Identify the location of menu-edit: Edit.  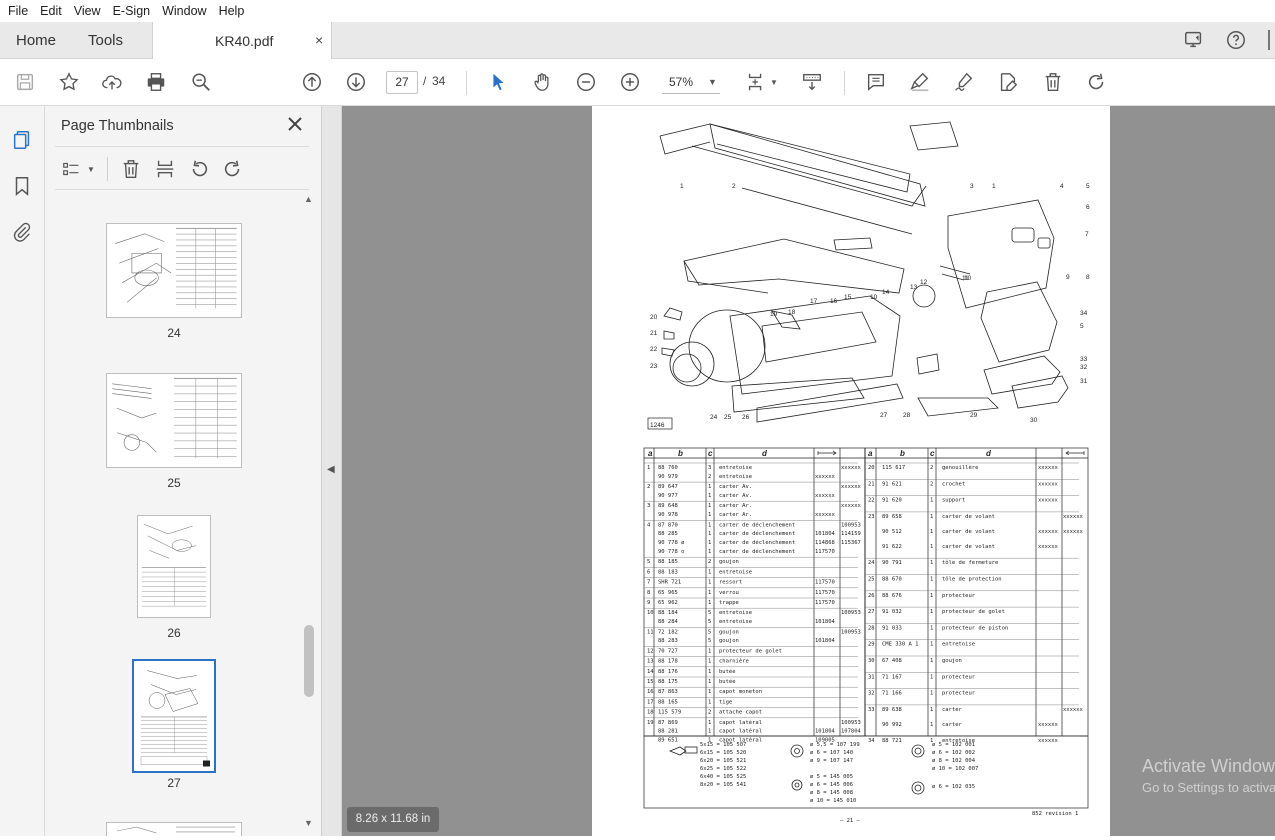
(51, 11).